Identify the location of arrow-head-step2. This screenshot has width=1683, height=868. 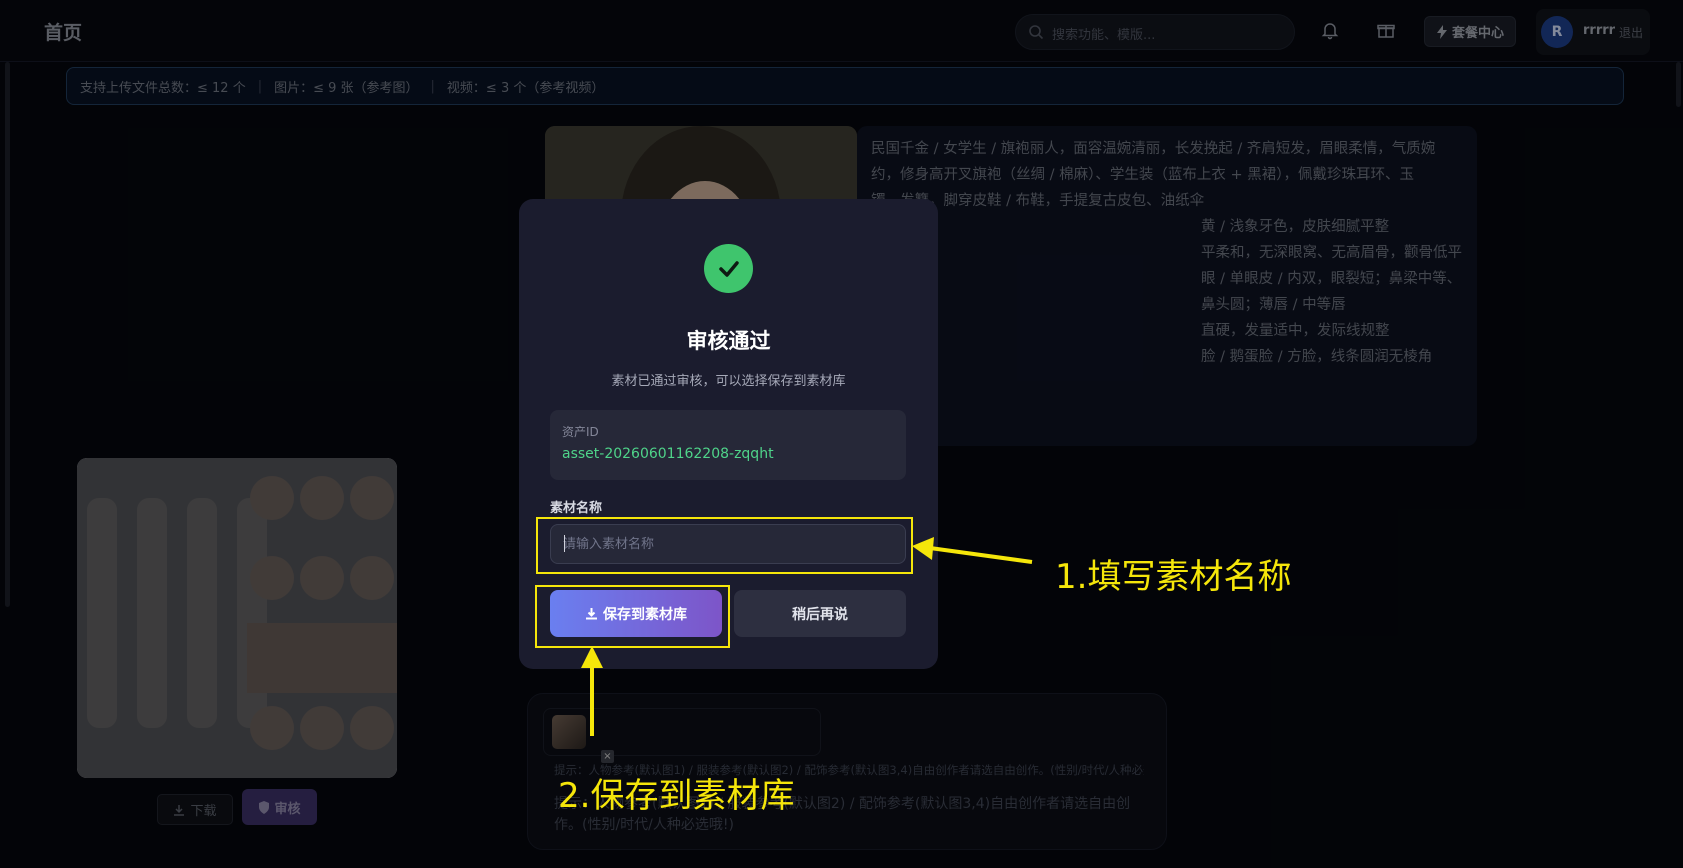
(592, 657).